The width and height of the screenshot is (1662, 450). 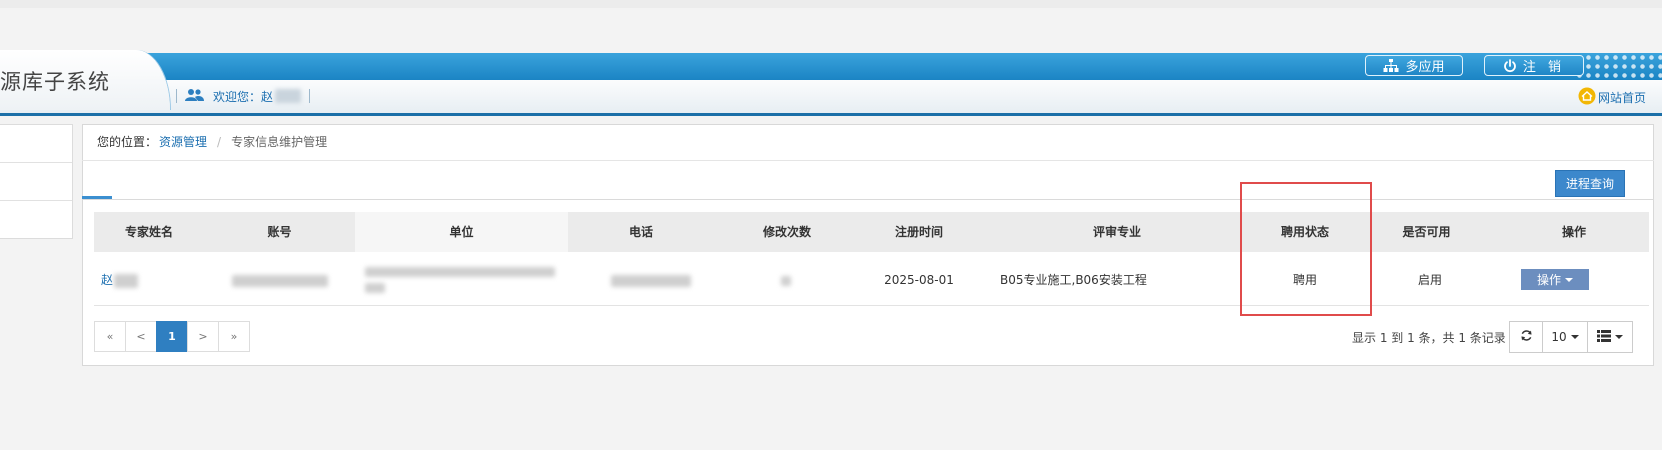 I want to click on col-header-specialty: 评审专业, so click(x=1117, y=232).